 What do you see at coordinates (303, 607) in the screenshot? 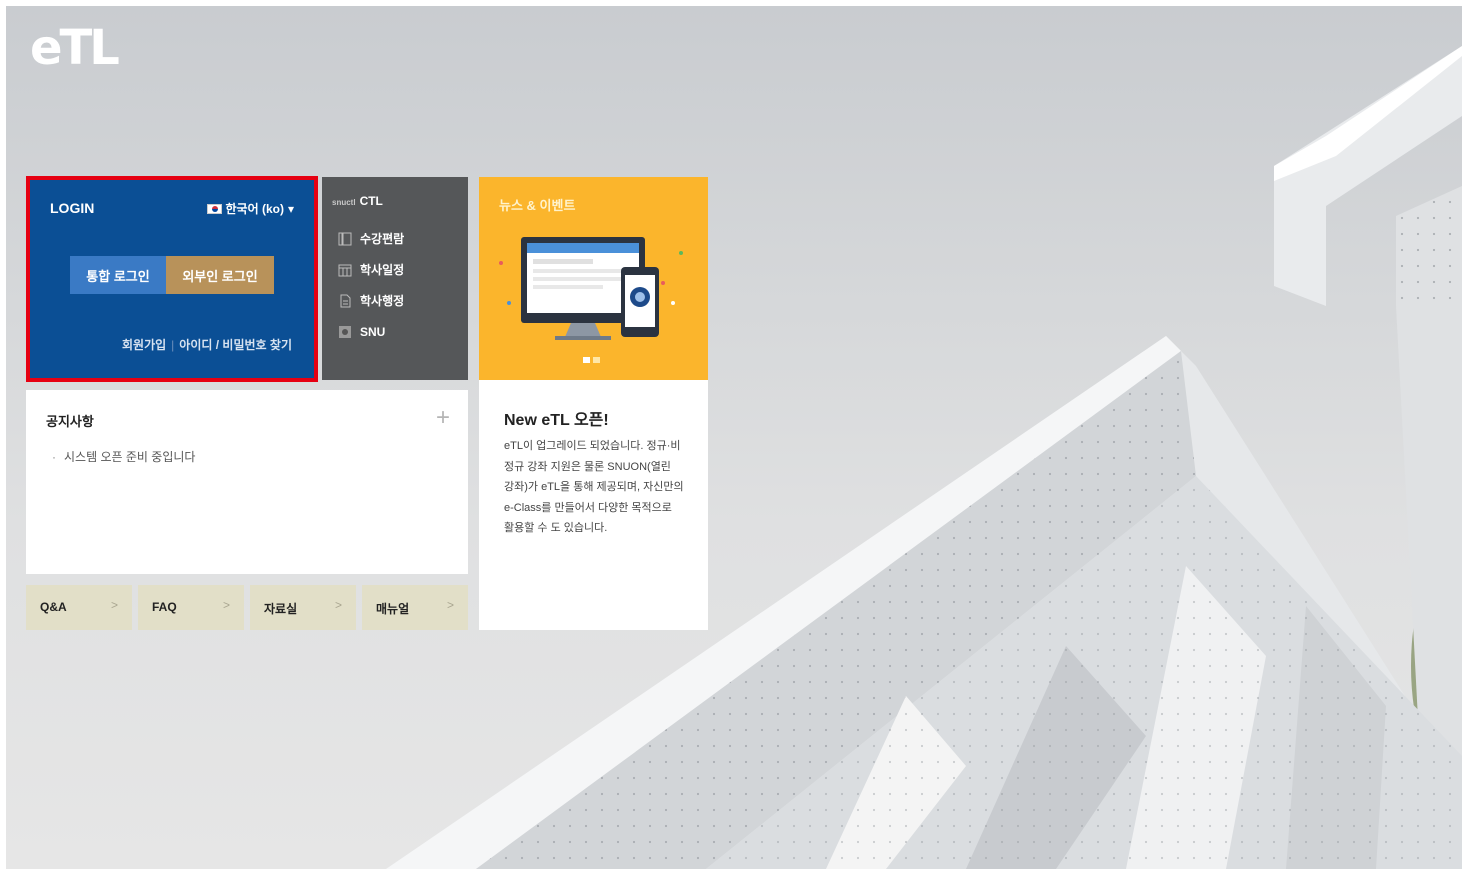
I see `archive-link: 자료실 >` at bounding box center [303, 607].